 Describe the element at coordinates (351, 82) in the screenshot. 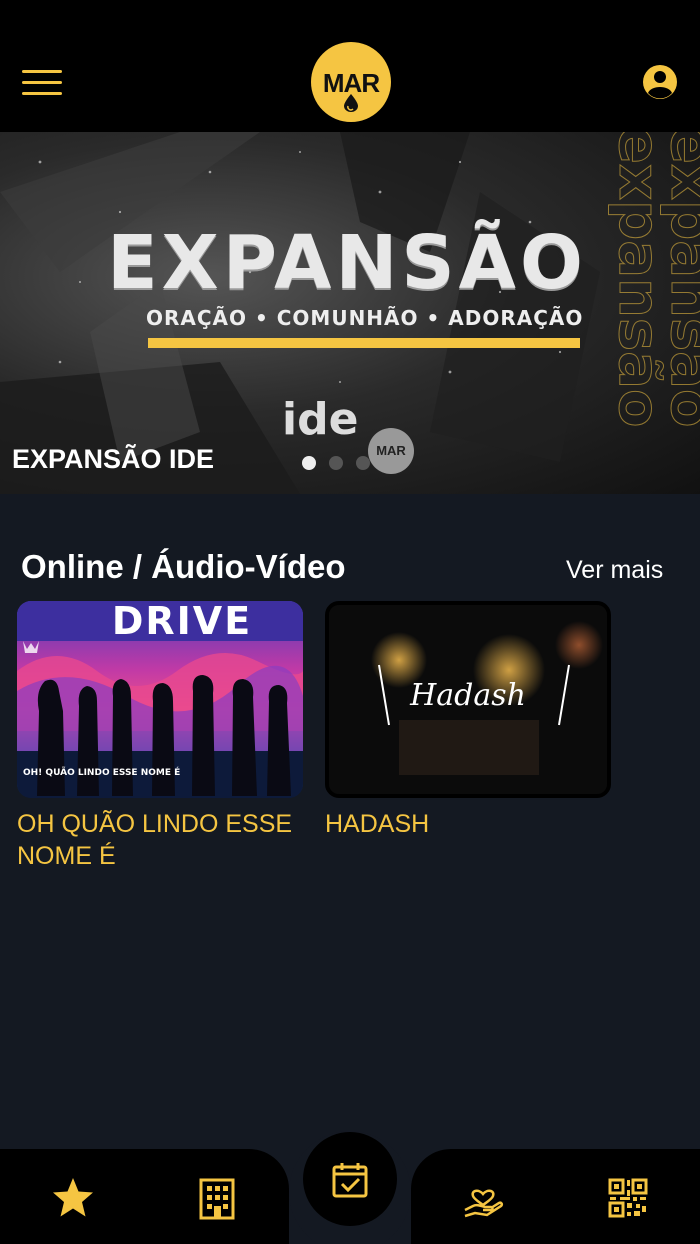

I see `mar-logo: MAR` at that location.